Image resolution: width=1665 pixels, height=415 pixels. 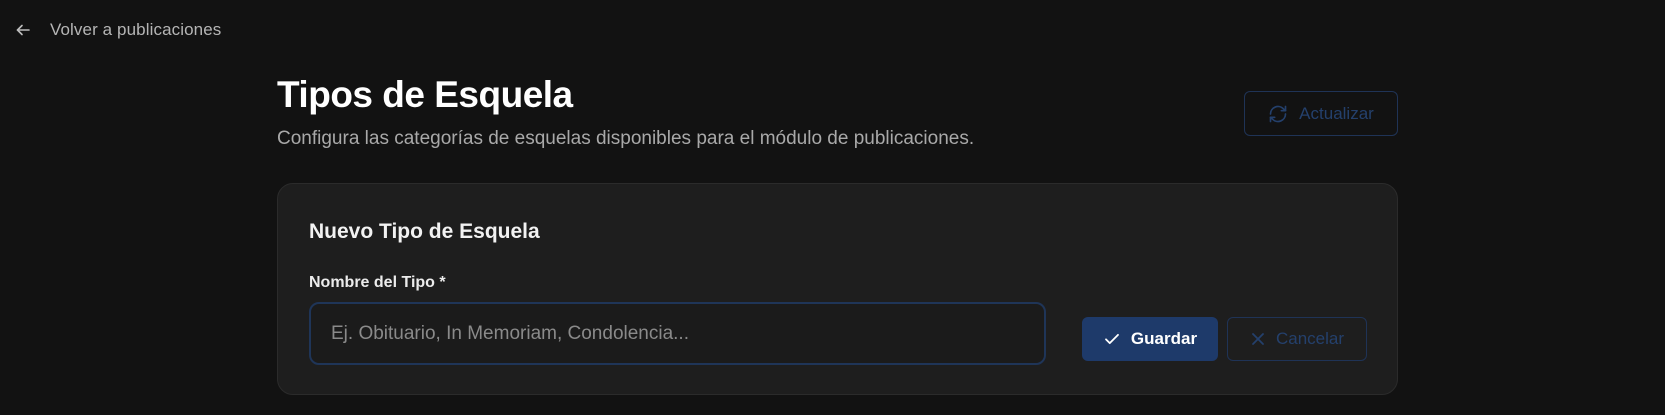 I want to click on name-field-label: Nombre del Tipo *, so click(x=377, y=282).